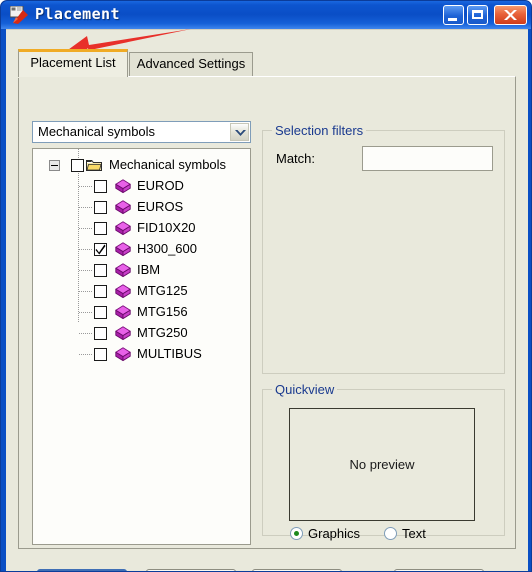  I want to click on tree-item-label: H300_600, so click(167, 248).